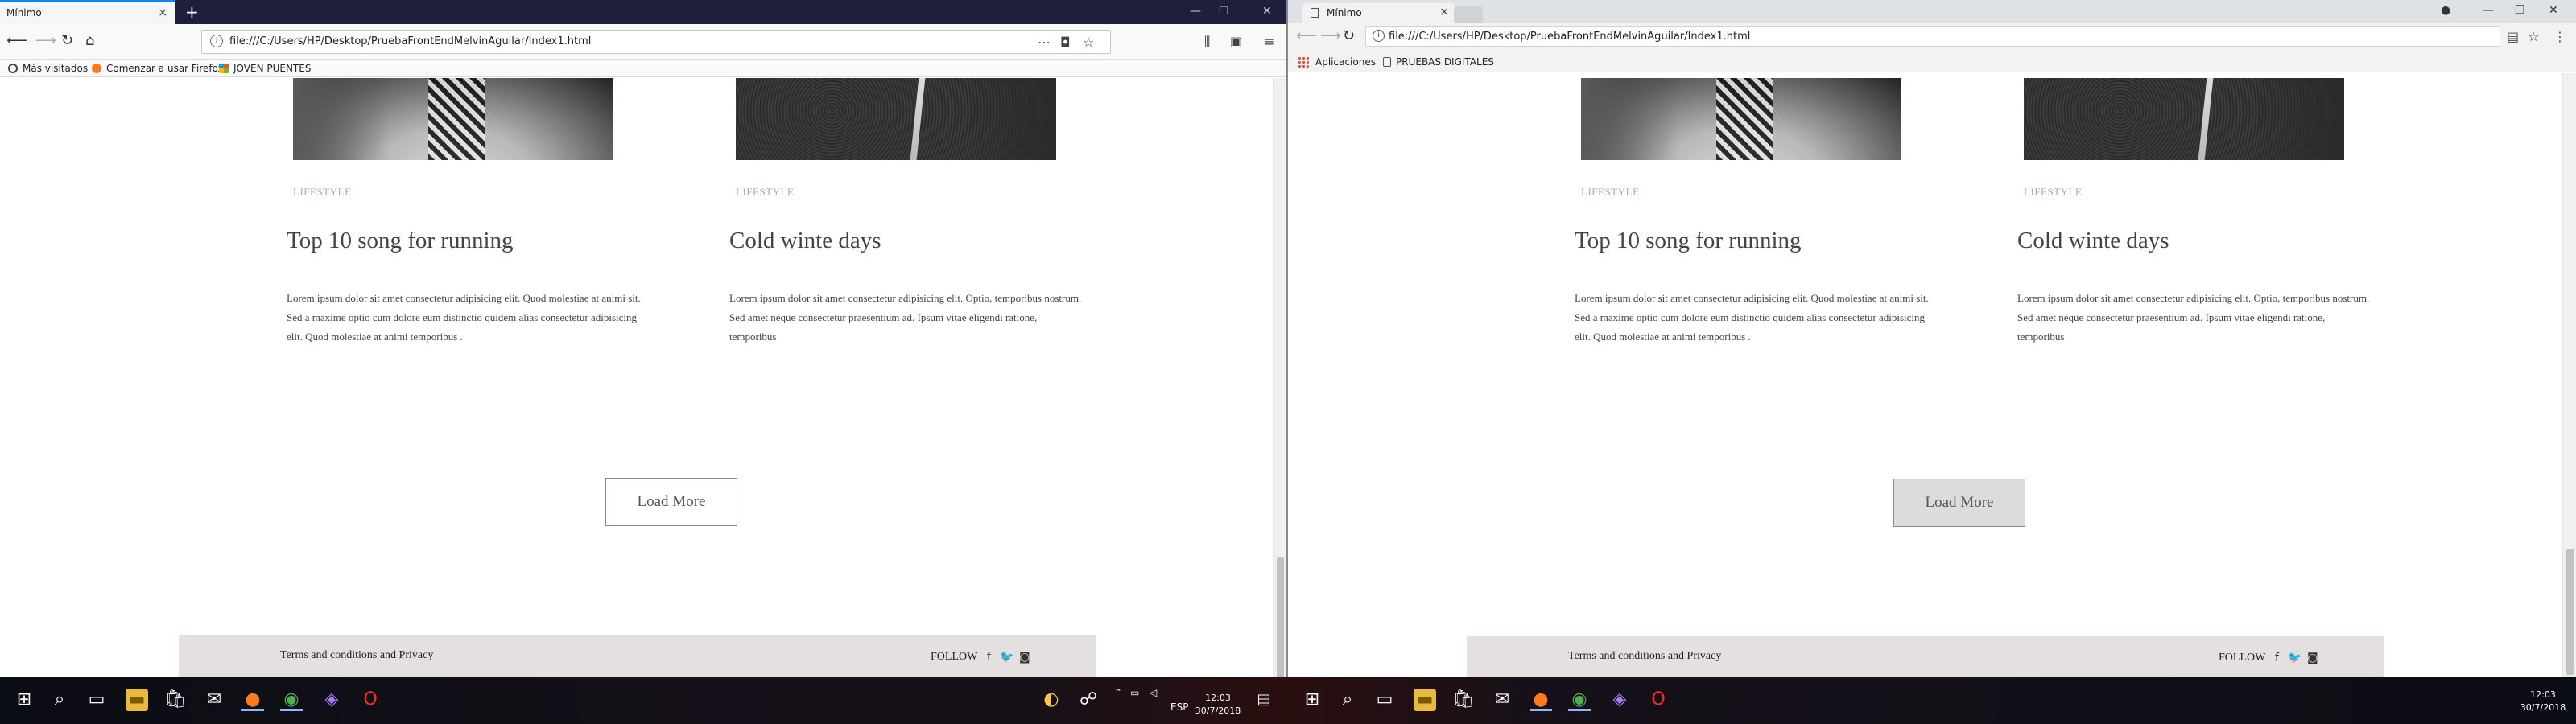  I want to click on home-icon: ⌂, so click(89, 40).